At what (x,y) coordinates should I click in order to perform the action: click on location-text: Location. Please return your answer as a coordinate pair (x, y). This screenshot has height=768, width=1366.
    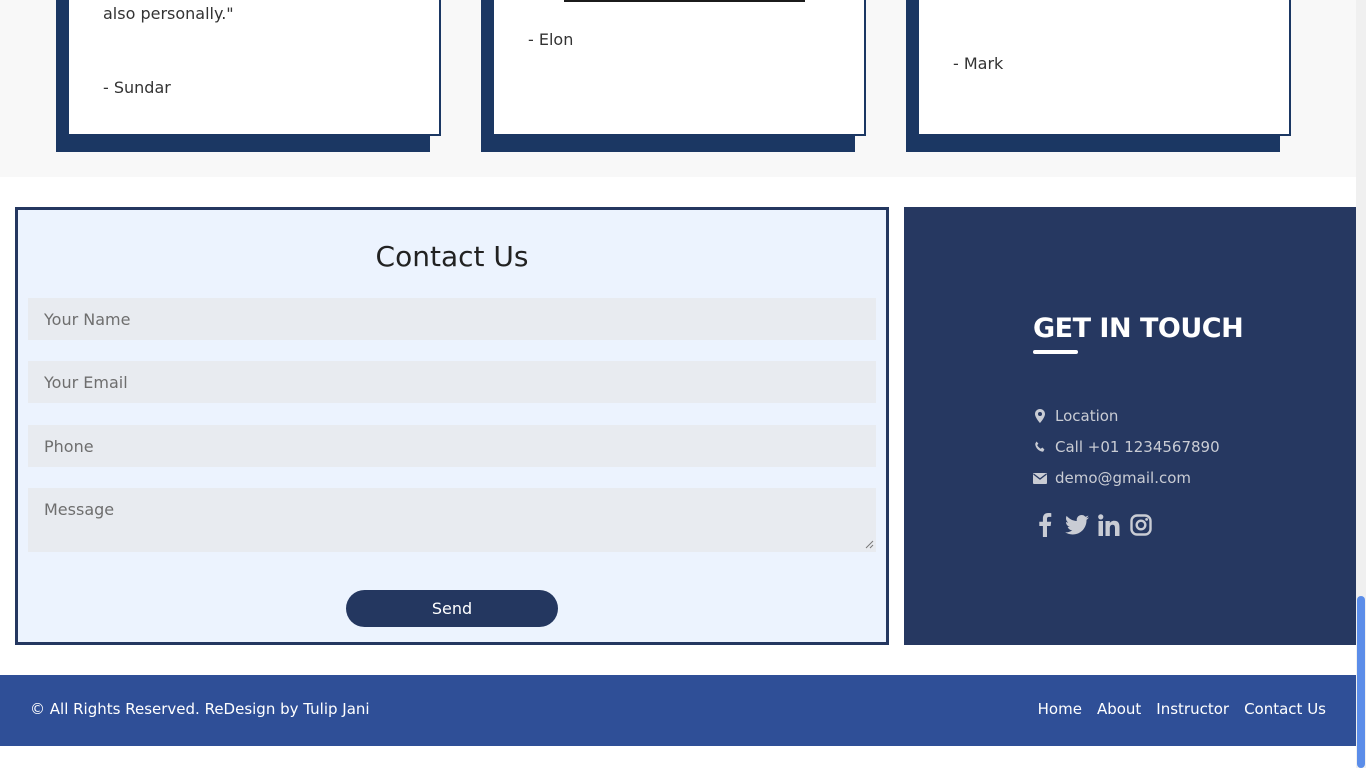
    Looking at the image, I should click on (1087, 416).